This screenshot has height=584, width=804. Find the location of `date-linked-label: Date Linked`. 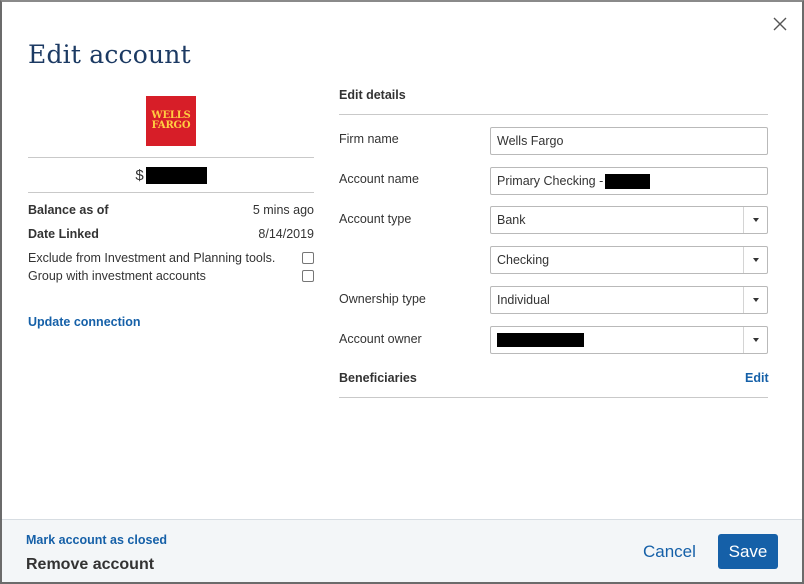

date-linked-label: Date Linked is located at coordinates (63, 234).